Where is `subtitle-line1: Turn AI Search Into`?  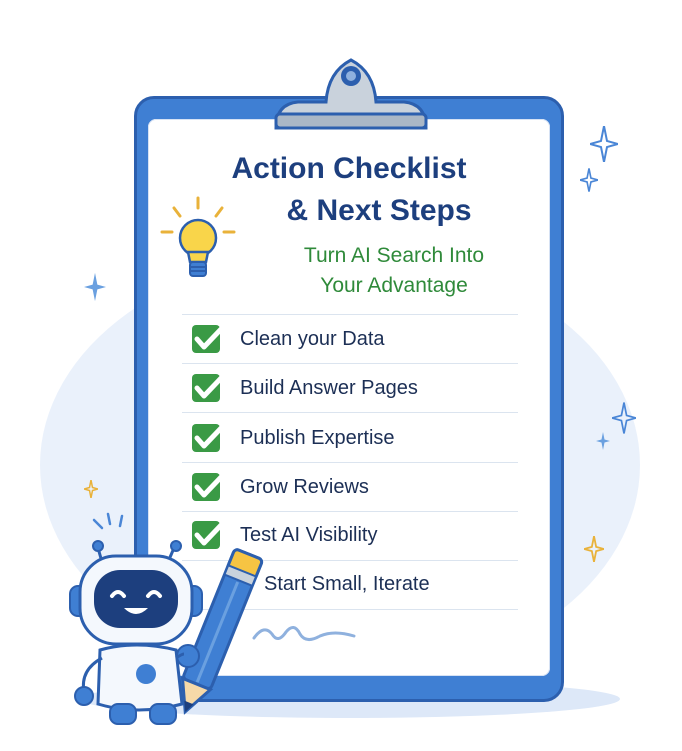
subtitle-line1: Turn AI Search Into is located at coordinates (394, 255).